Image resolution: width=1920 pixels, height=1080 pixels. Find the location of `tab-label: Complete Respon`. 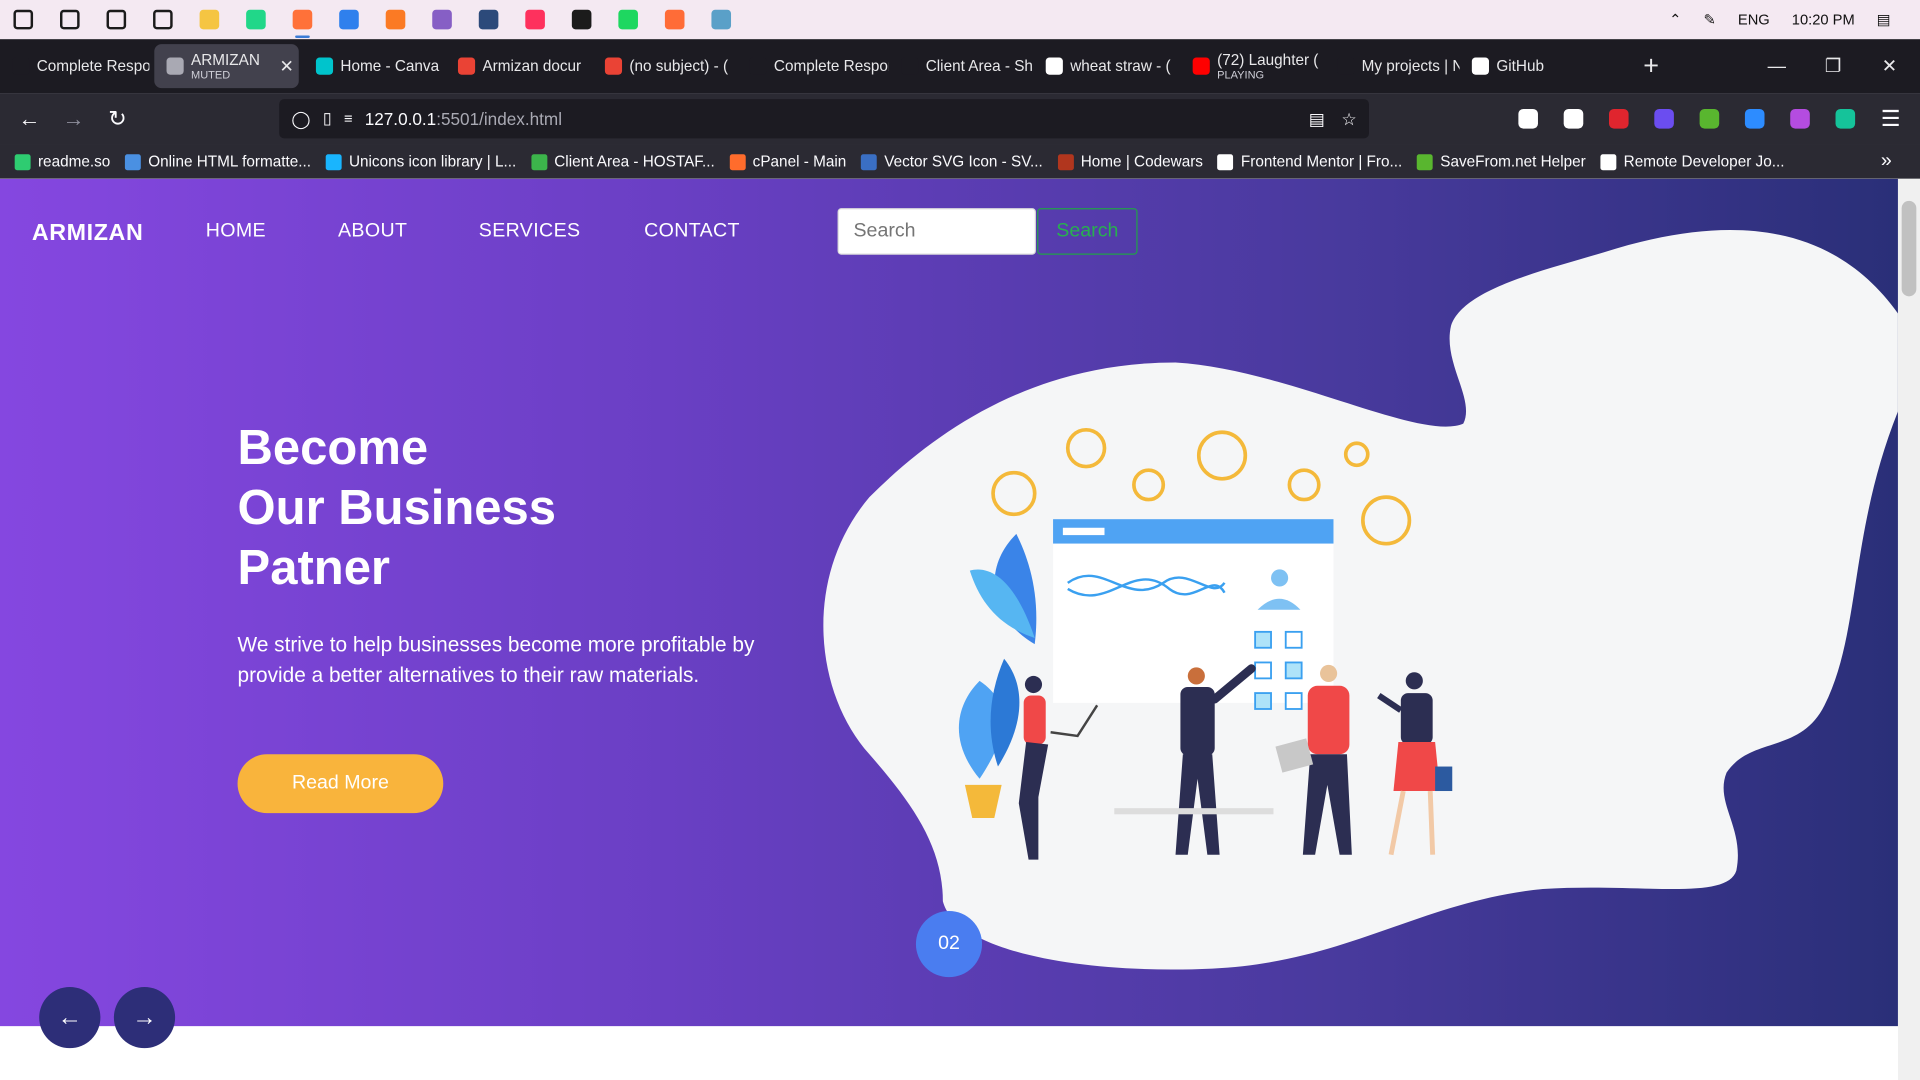

tab-label: Complete Respon is located at coordinates (93, 66).